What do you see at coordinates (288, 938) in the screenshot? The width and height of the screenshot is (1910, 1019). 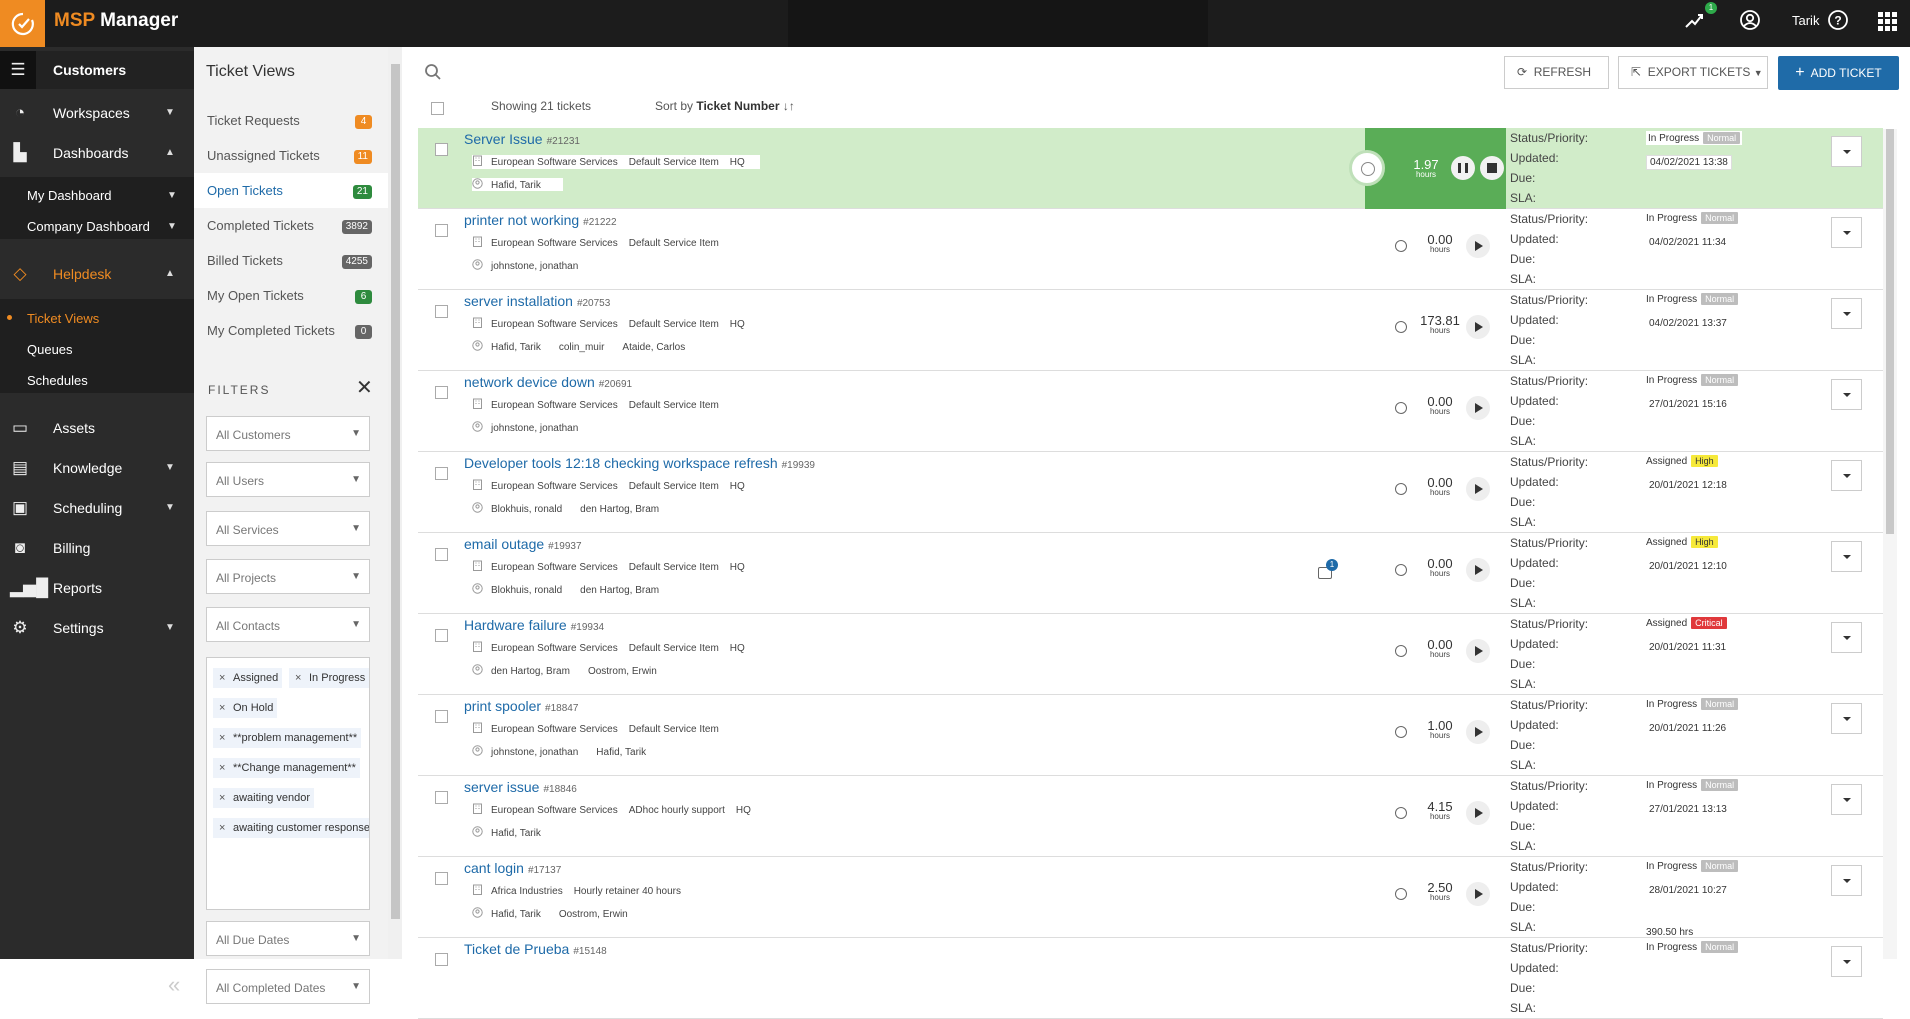 I see `filter-select-all-due-dates: All Due Dates ▼` at bounding box center [288, 938].